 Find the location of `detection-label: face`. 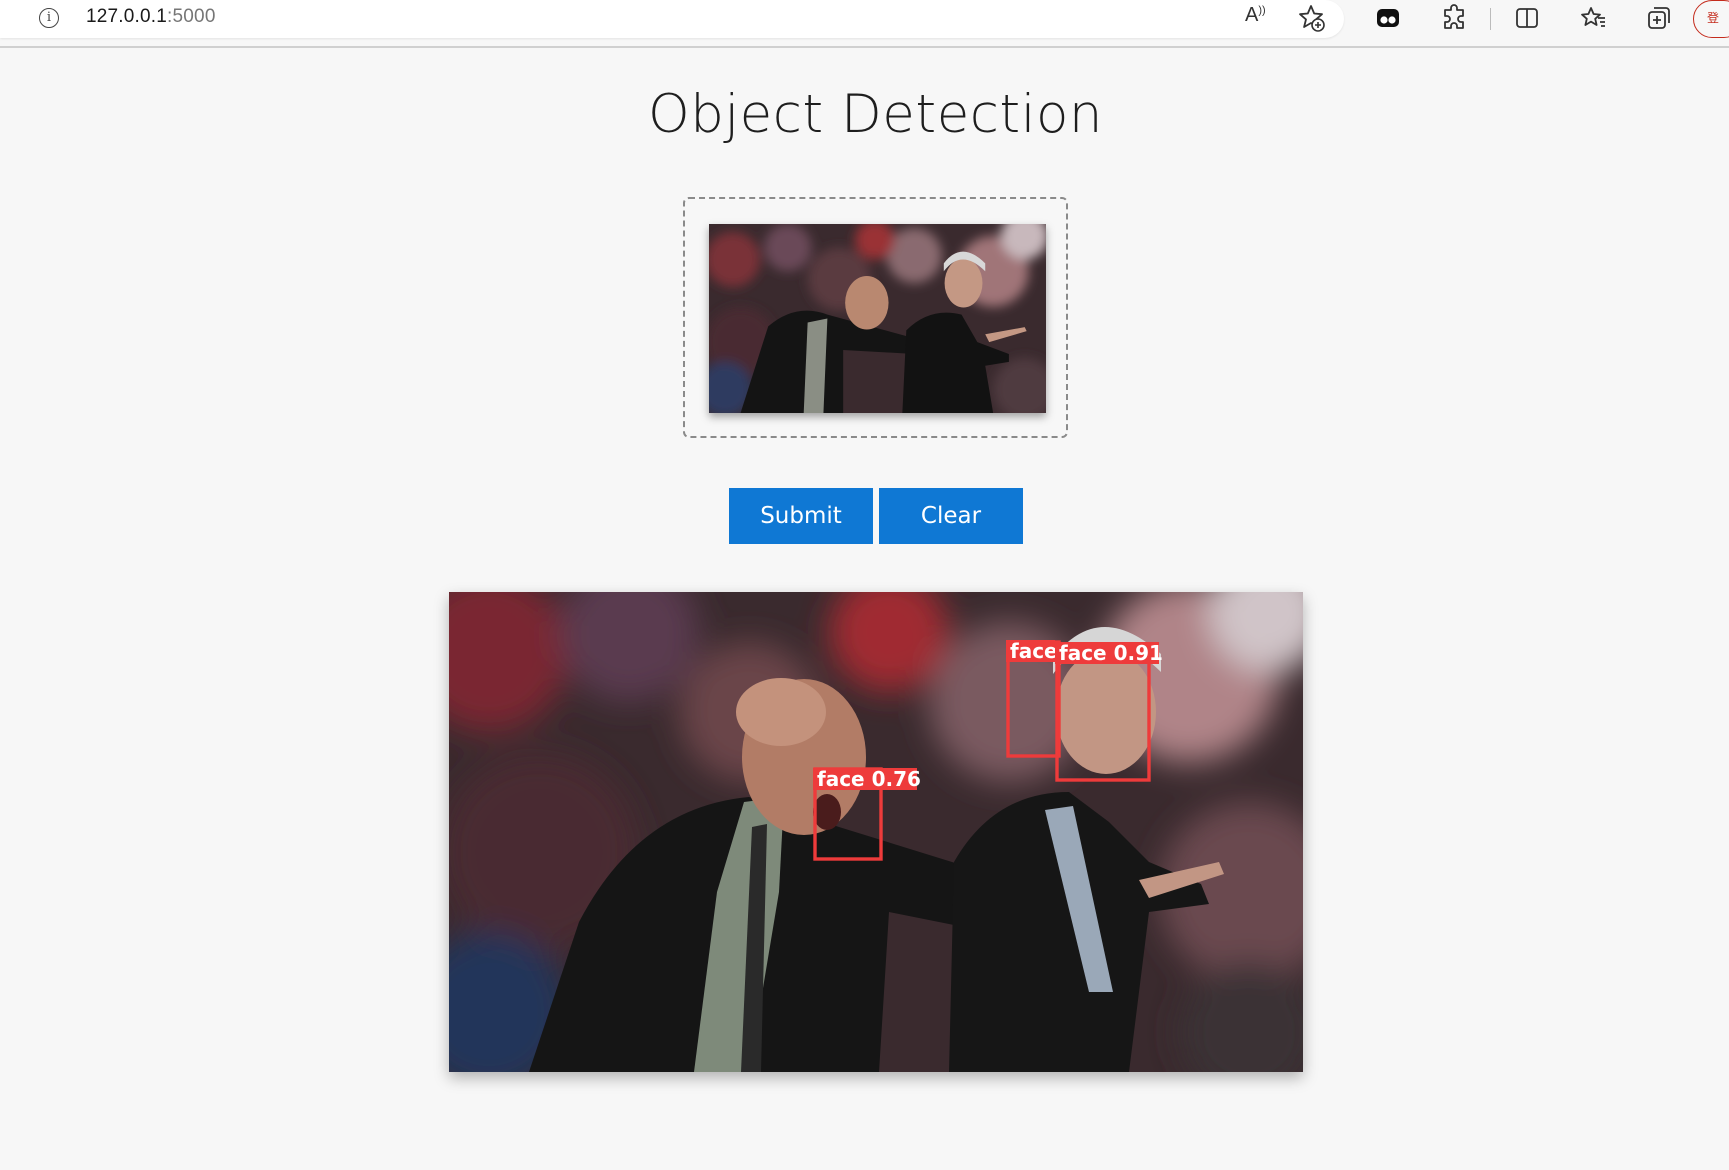

detection-label: face is located at coordinates (1034, 651).